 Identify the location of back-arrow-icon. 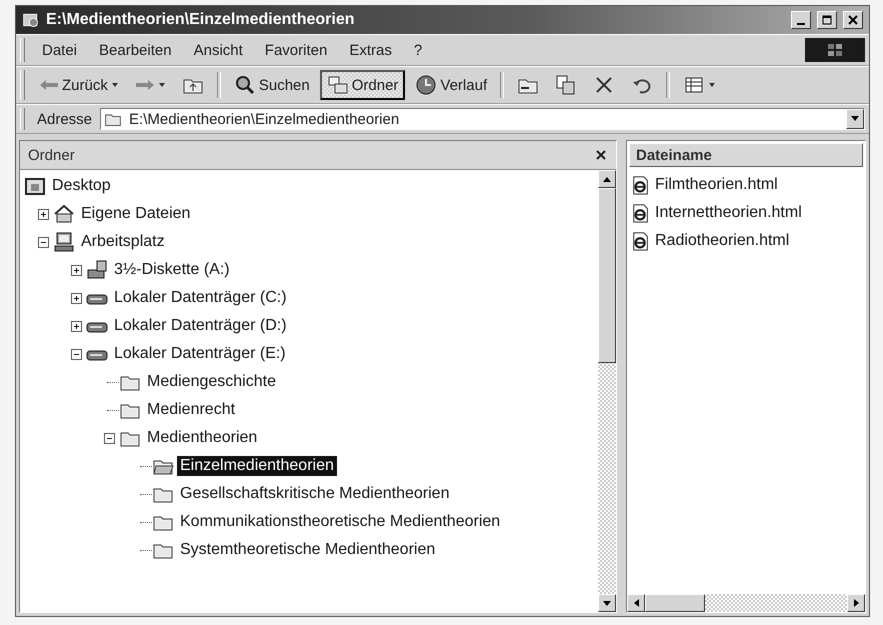
(49, 85).